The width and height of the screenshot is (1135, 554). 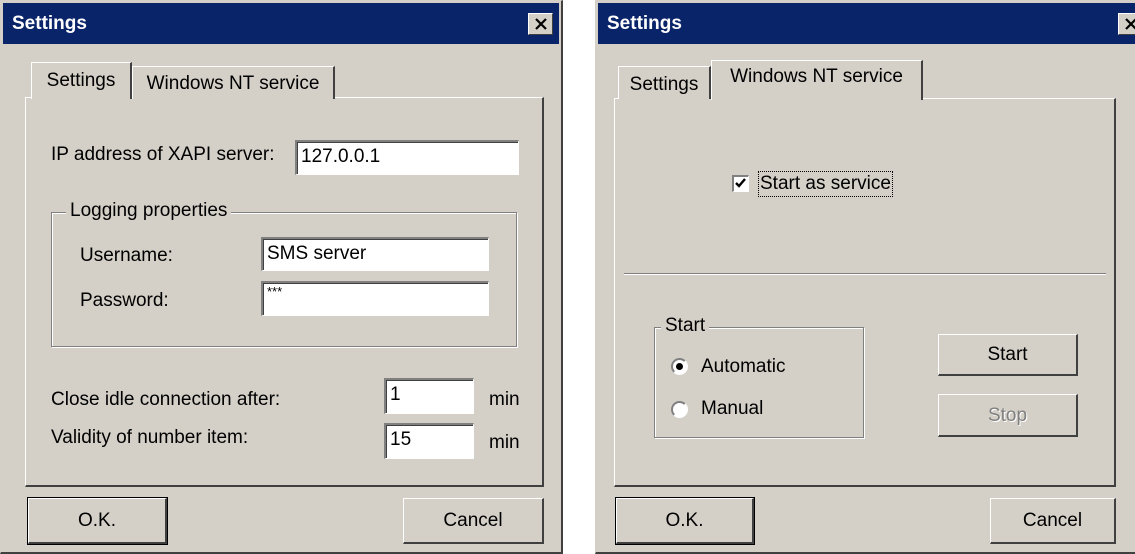 I want to click on start-mode-group: Start, so click(x=759, y=376).